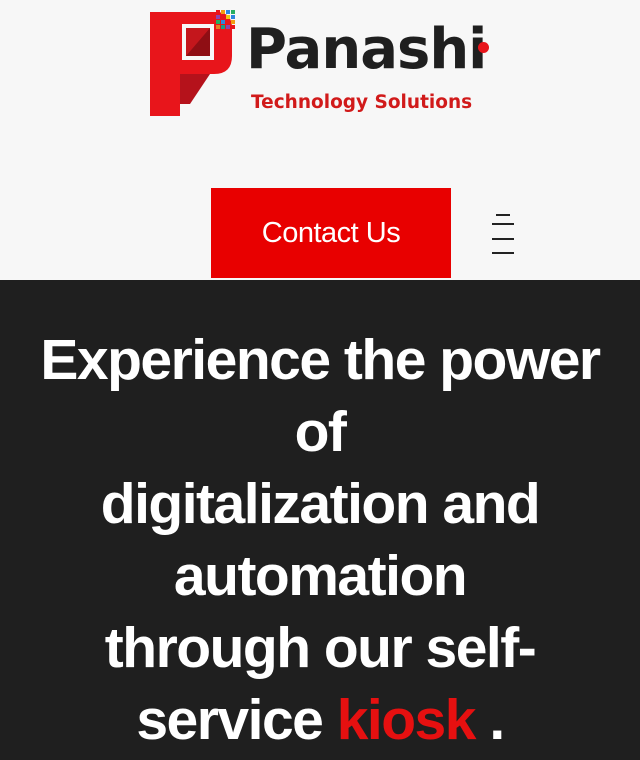 This screenshot has width=640, height=760. What do you see at coordinates (362, 102) in the screenshot?
I see `brand-tagline: Technology Solutions` at bounding box center [362, 102].